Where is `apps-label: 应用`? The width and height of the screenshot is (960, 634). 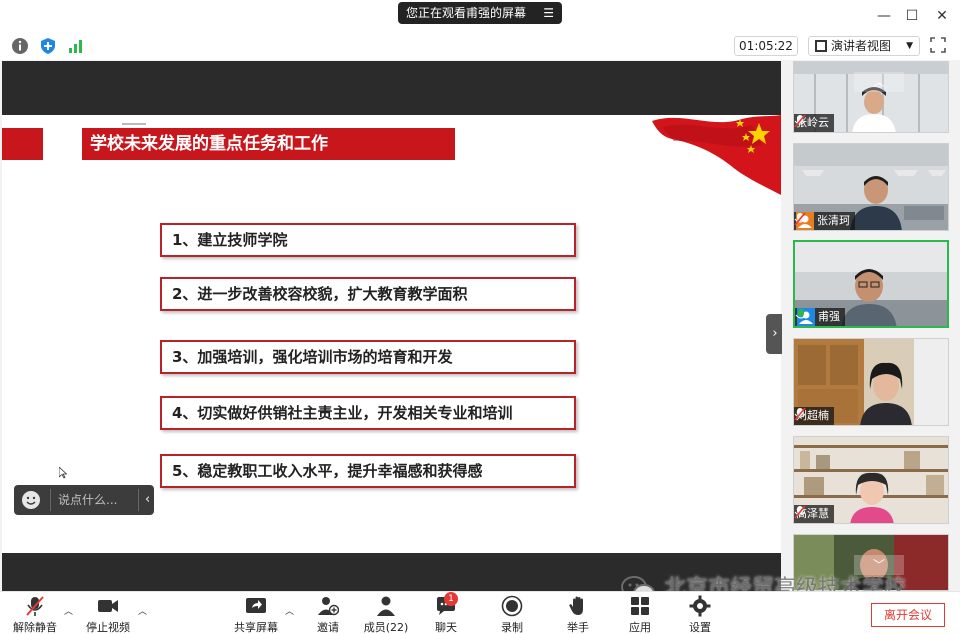 apps-label: 应用 is located at coordinates (640, 627).